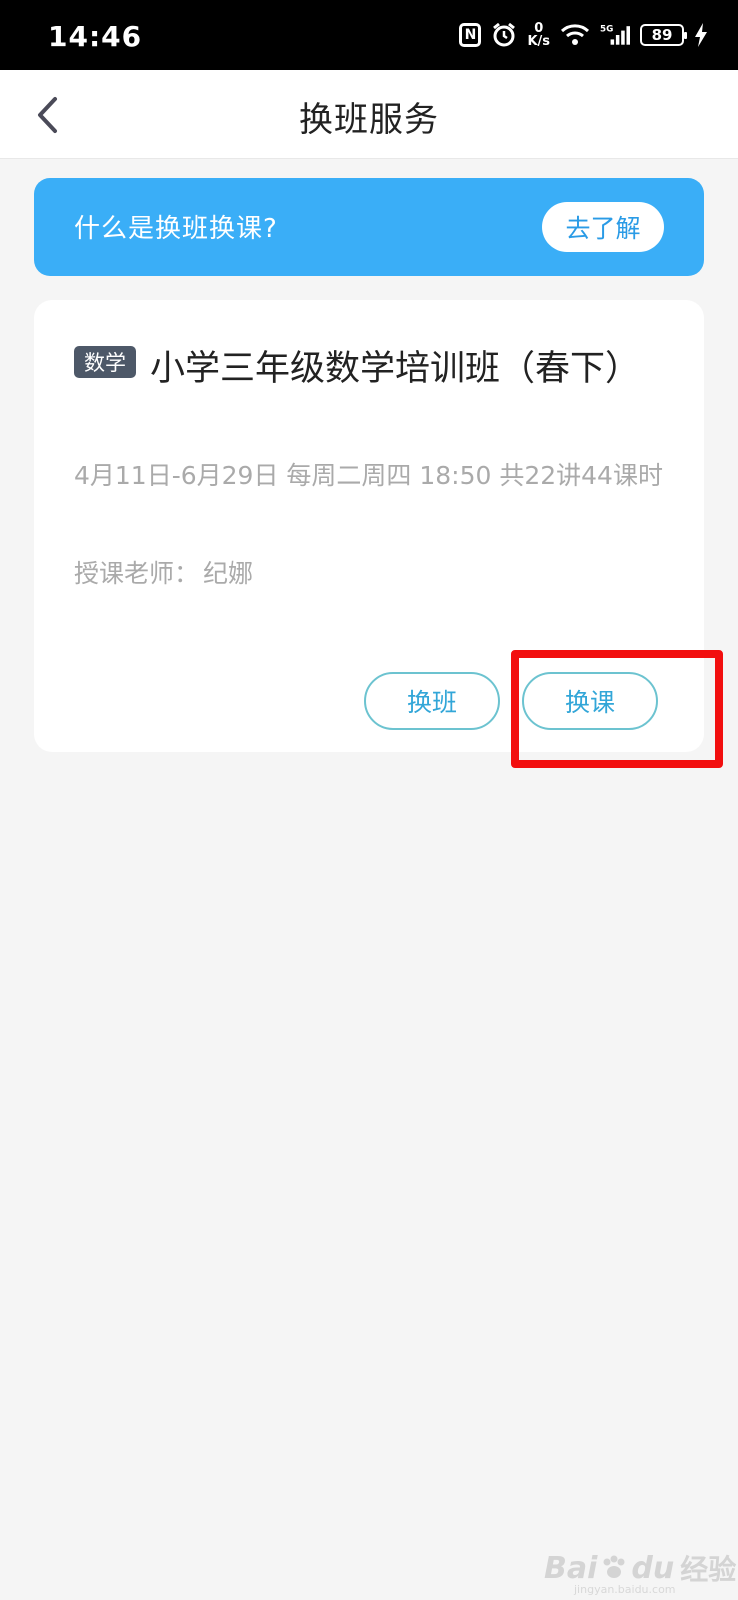  Describe the element at coordinates (614, 1566) in the screenshot. I see `paw-icon` at that location.